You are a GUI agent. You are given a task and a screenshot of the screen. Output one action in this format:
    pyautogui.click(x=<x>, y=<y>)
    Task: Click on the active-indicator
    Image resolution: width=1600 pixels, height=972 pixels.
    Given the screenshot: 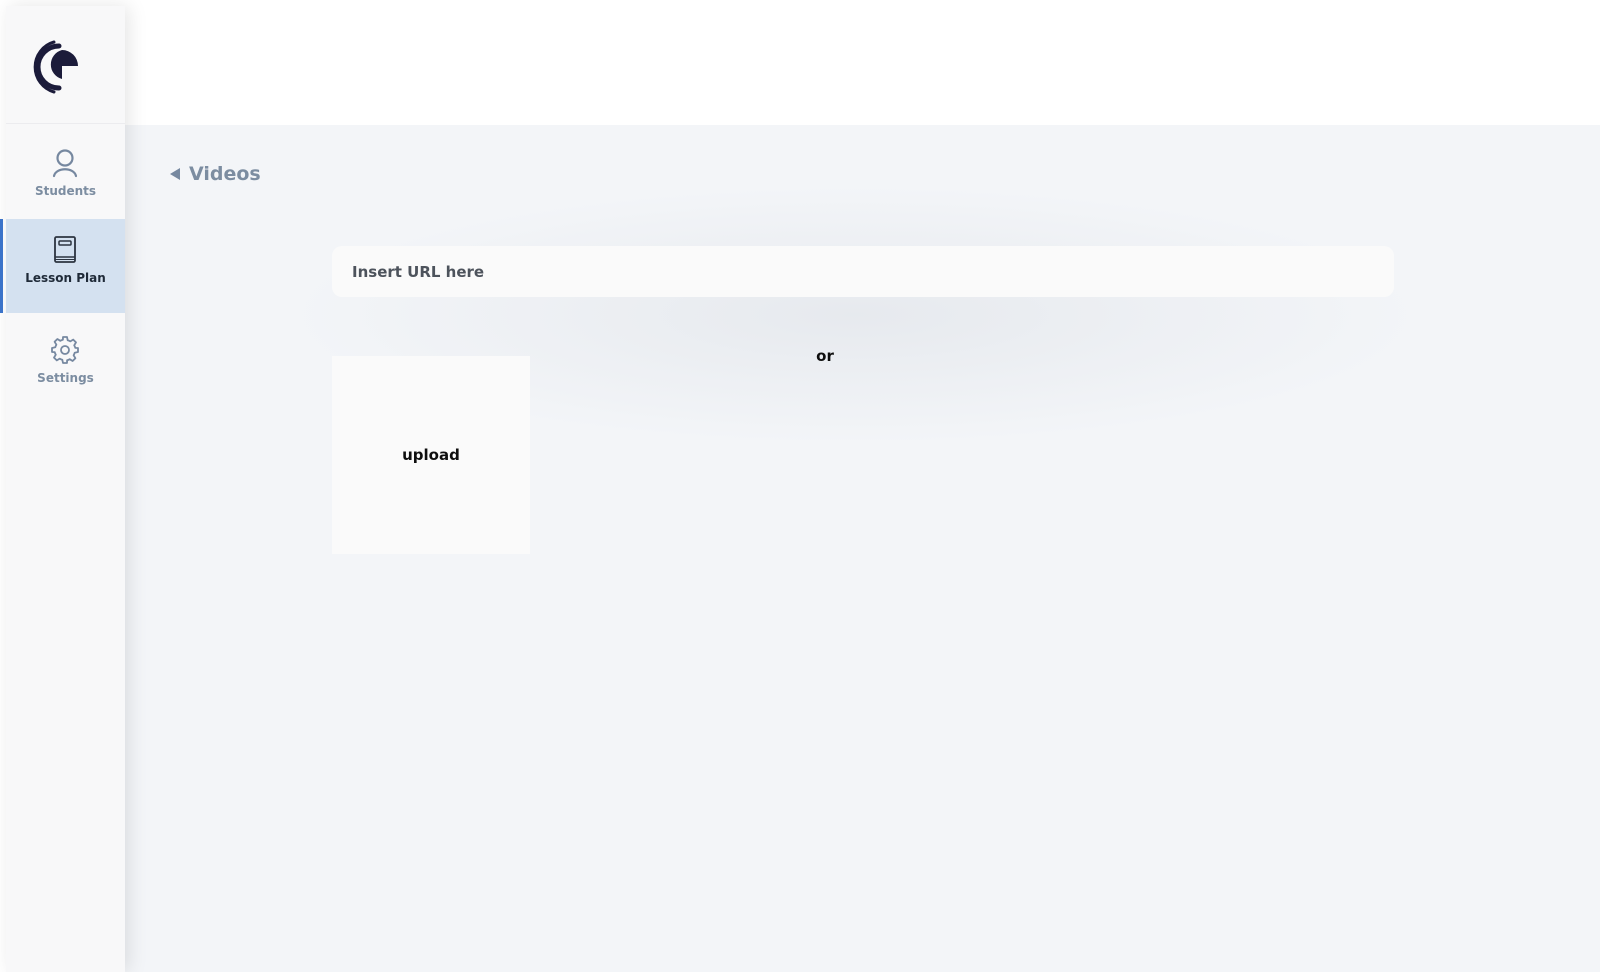 What is the action you would take?
    pyautogui.click(x=1, y=266)
    